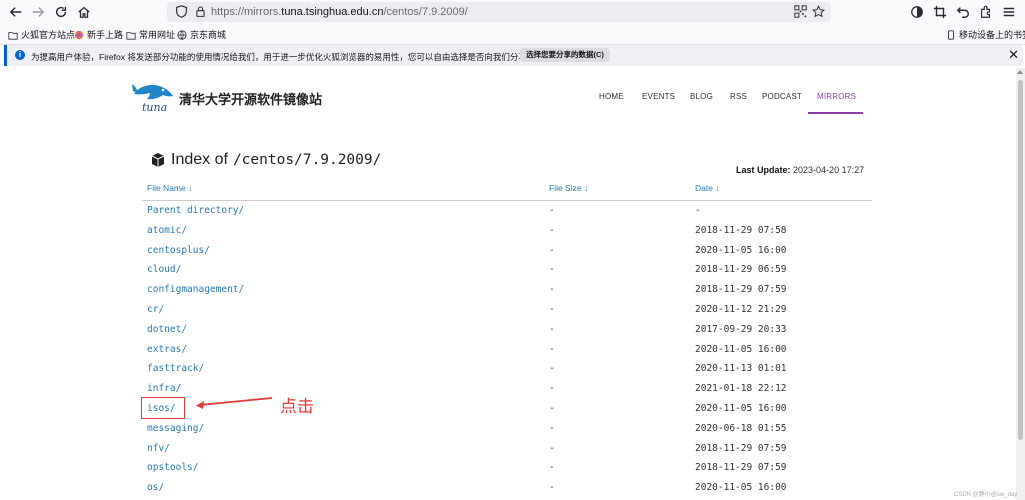  What do you see at coordinates (992, 35) in the screenshot?
I see `mobile-bookmarks-label: 移动设备上的书签` at bounding box center [992, 35].